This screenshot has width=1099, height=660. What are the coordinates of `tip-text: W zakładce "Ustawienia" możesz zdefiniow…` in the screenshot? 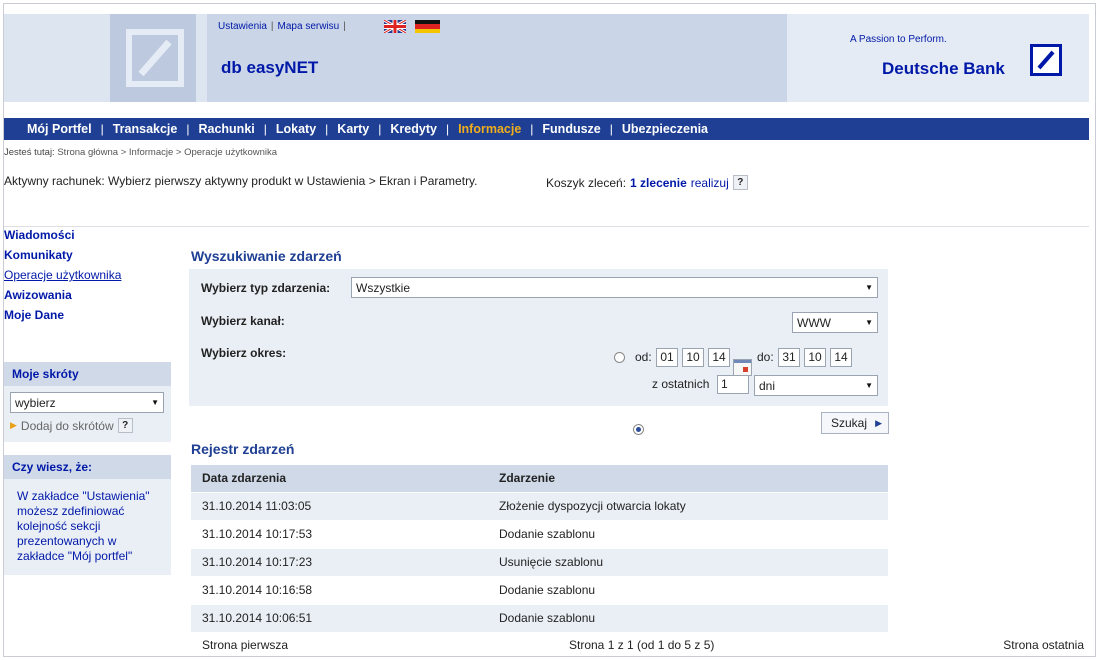 It's located at (83, 526).